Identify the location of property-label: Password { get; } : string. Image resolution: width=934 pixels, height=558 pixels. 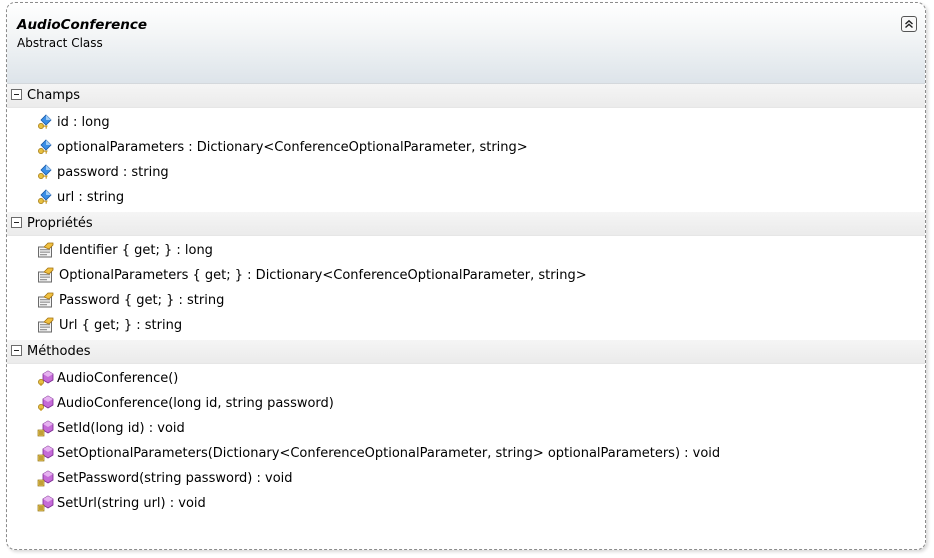
(142, 300).